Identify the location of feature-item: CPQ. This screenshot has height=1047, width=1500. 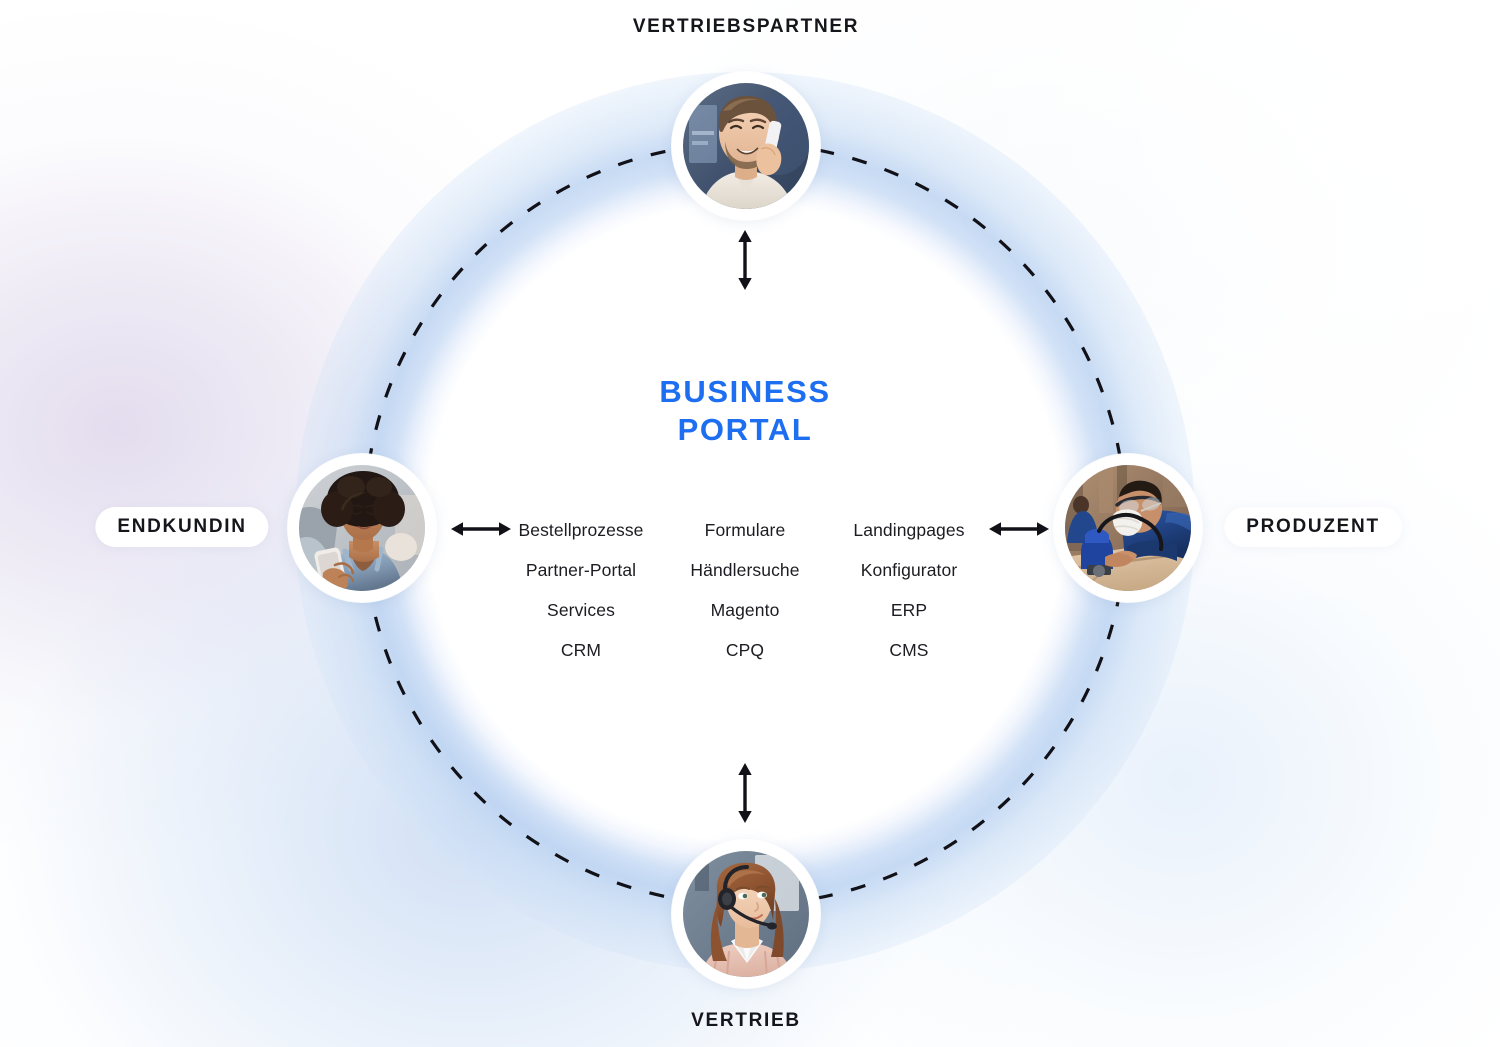
(745, 650).